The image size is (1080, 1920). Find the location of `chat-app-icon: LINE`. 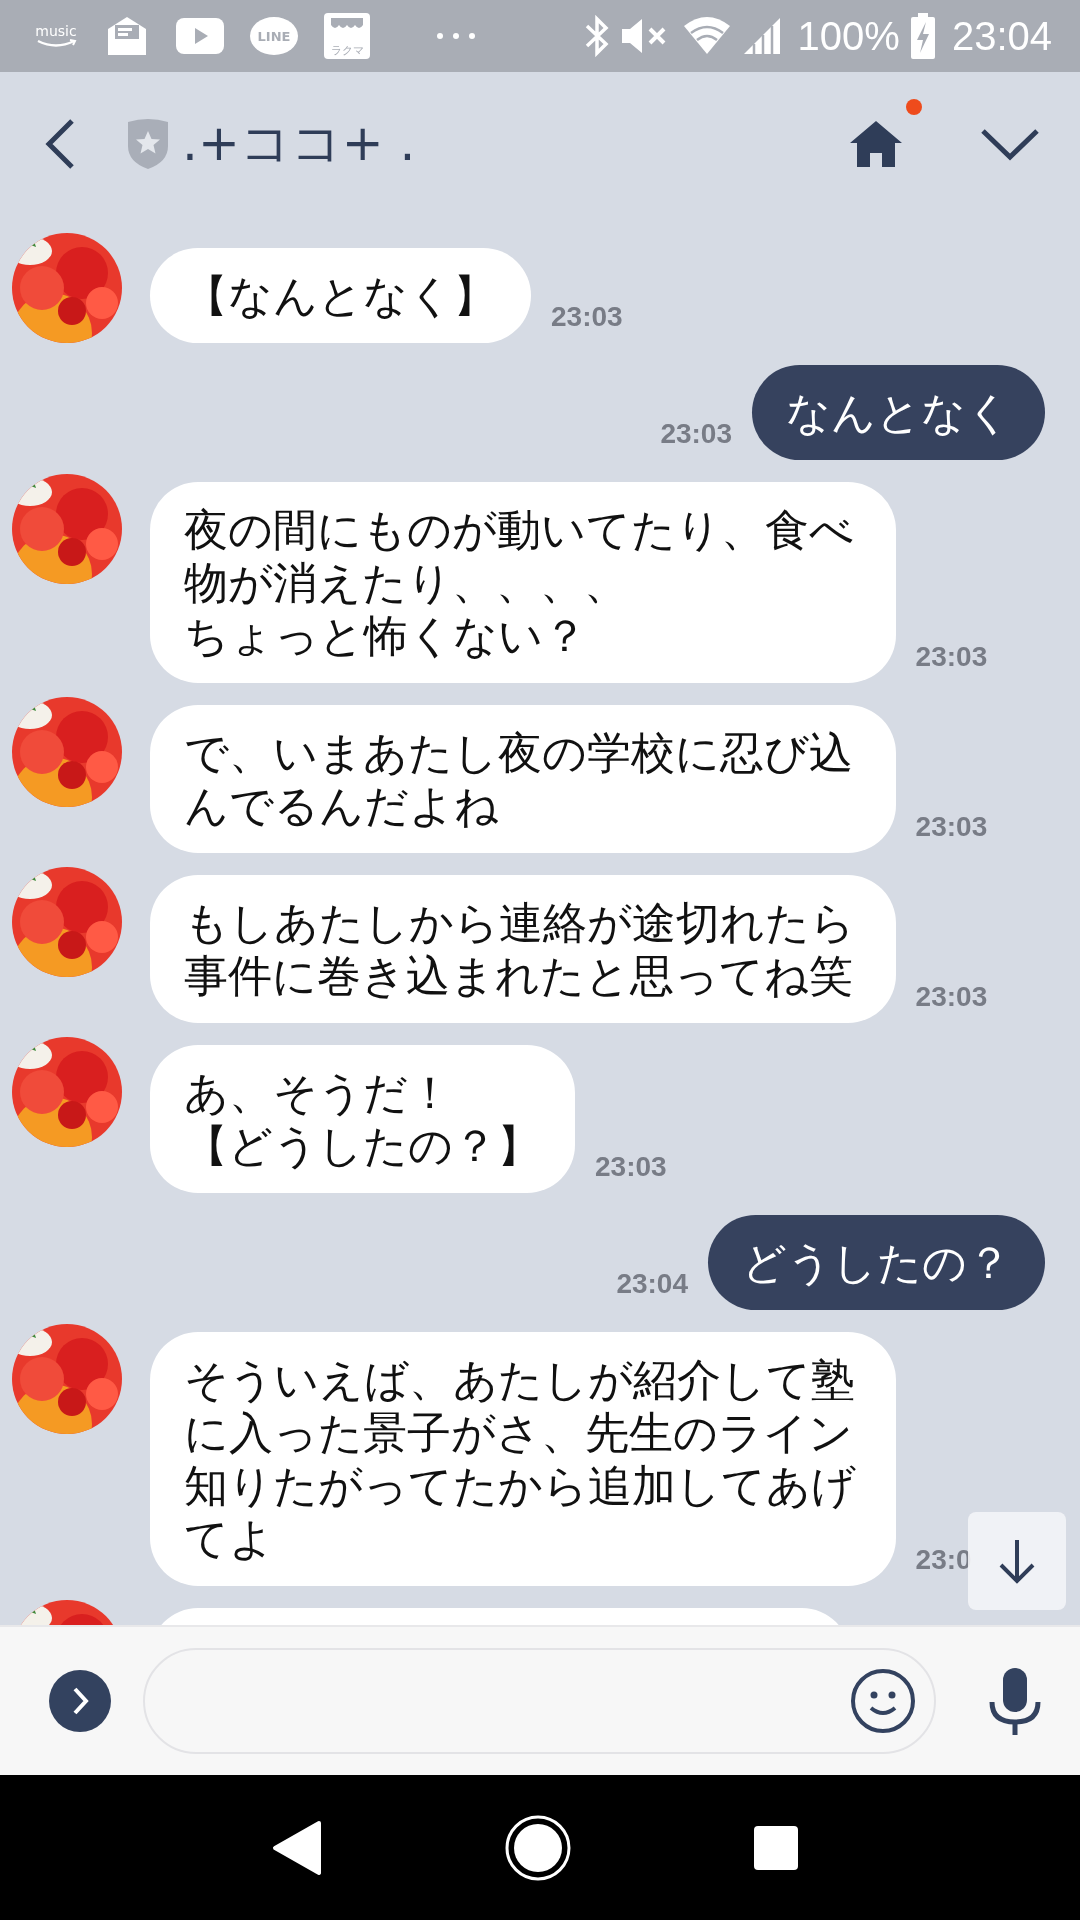

chat-app-icon: LINE is located at coordinates (274, 36).